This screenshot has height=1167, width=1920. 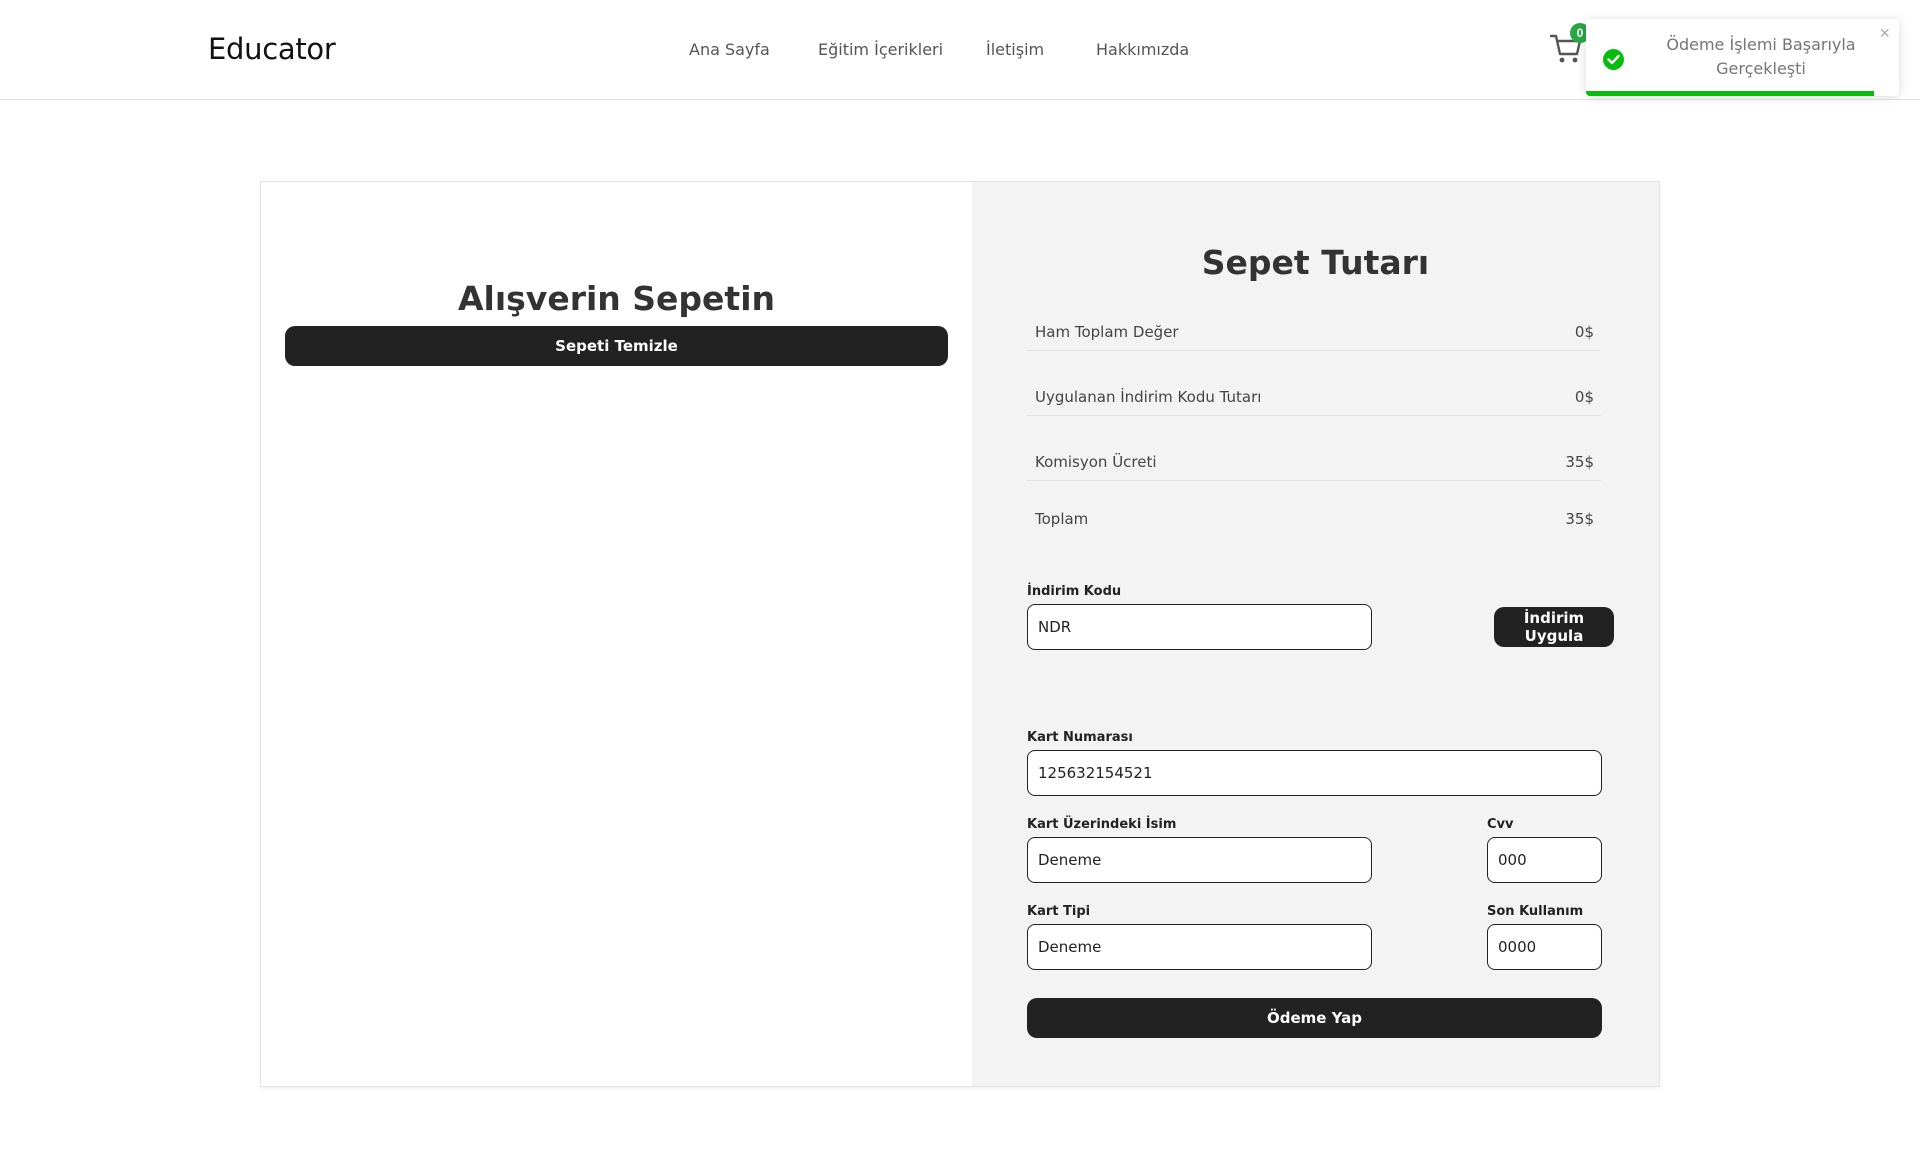 I want to click on clear-cart-button: Sepeti Temizle, so click(x=616, y=346).